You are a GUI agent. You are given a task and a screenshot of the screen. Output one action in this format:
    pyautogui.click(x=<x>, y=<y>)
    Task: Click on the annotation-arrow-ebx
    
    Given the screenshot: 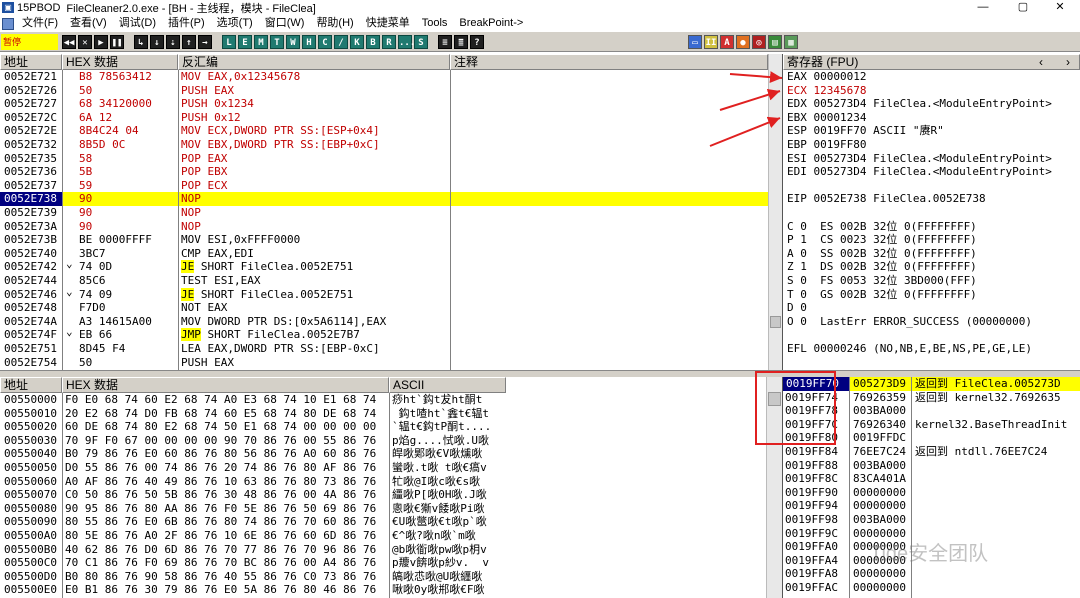 What is the action you would take?
    pyautogui.click(x=745, y=131)
    